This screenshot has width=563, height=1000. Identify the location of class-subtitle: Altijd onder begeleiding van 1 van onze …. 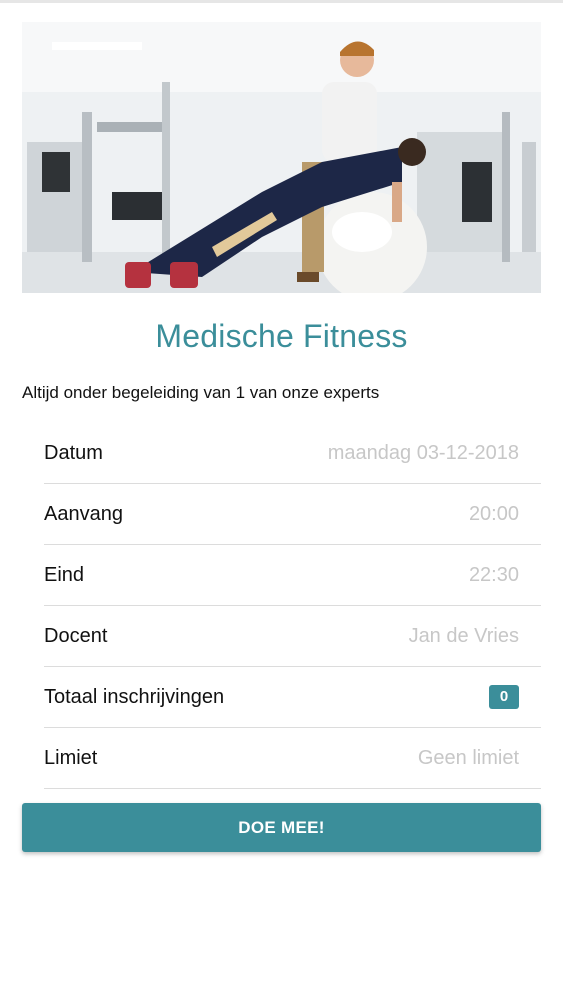
(201, 392).